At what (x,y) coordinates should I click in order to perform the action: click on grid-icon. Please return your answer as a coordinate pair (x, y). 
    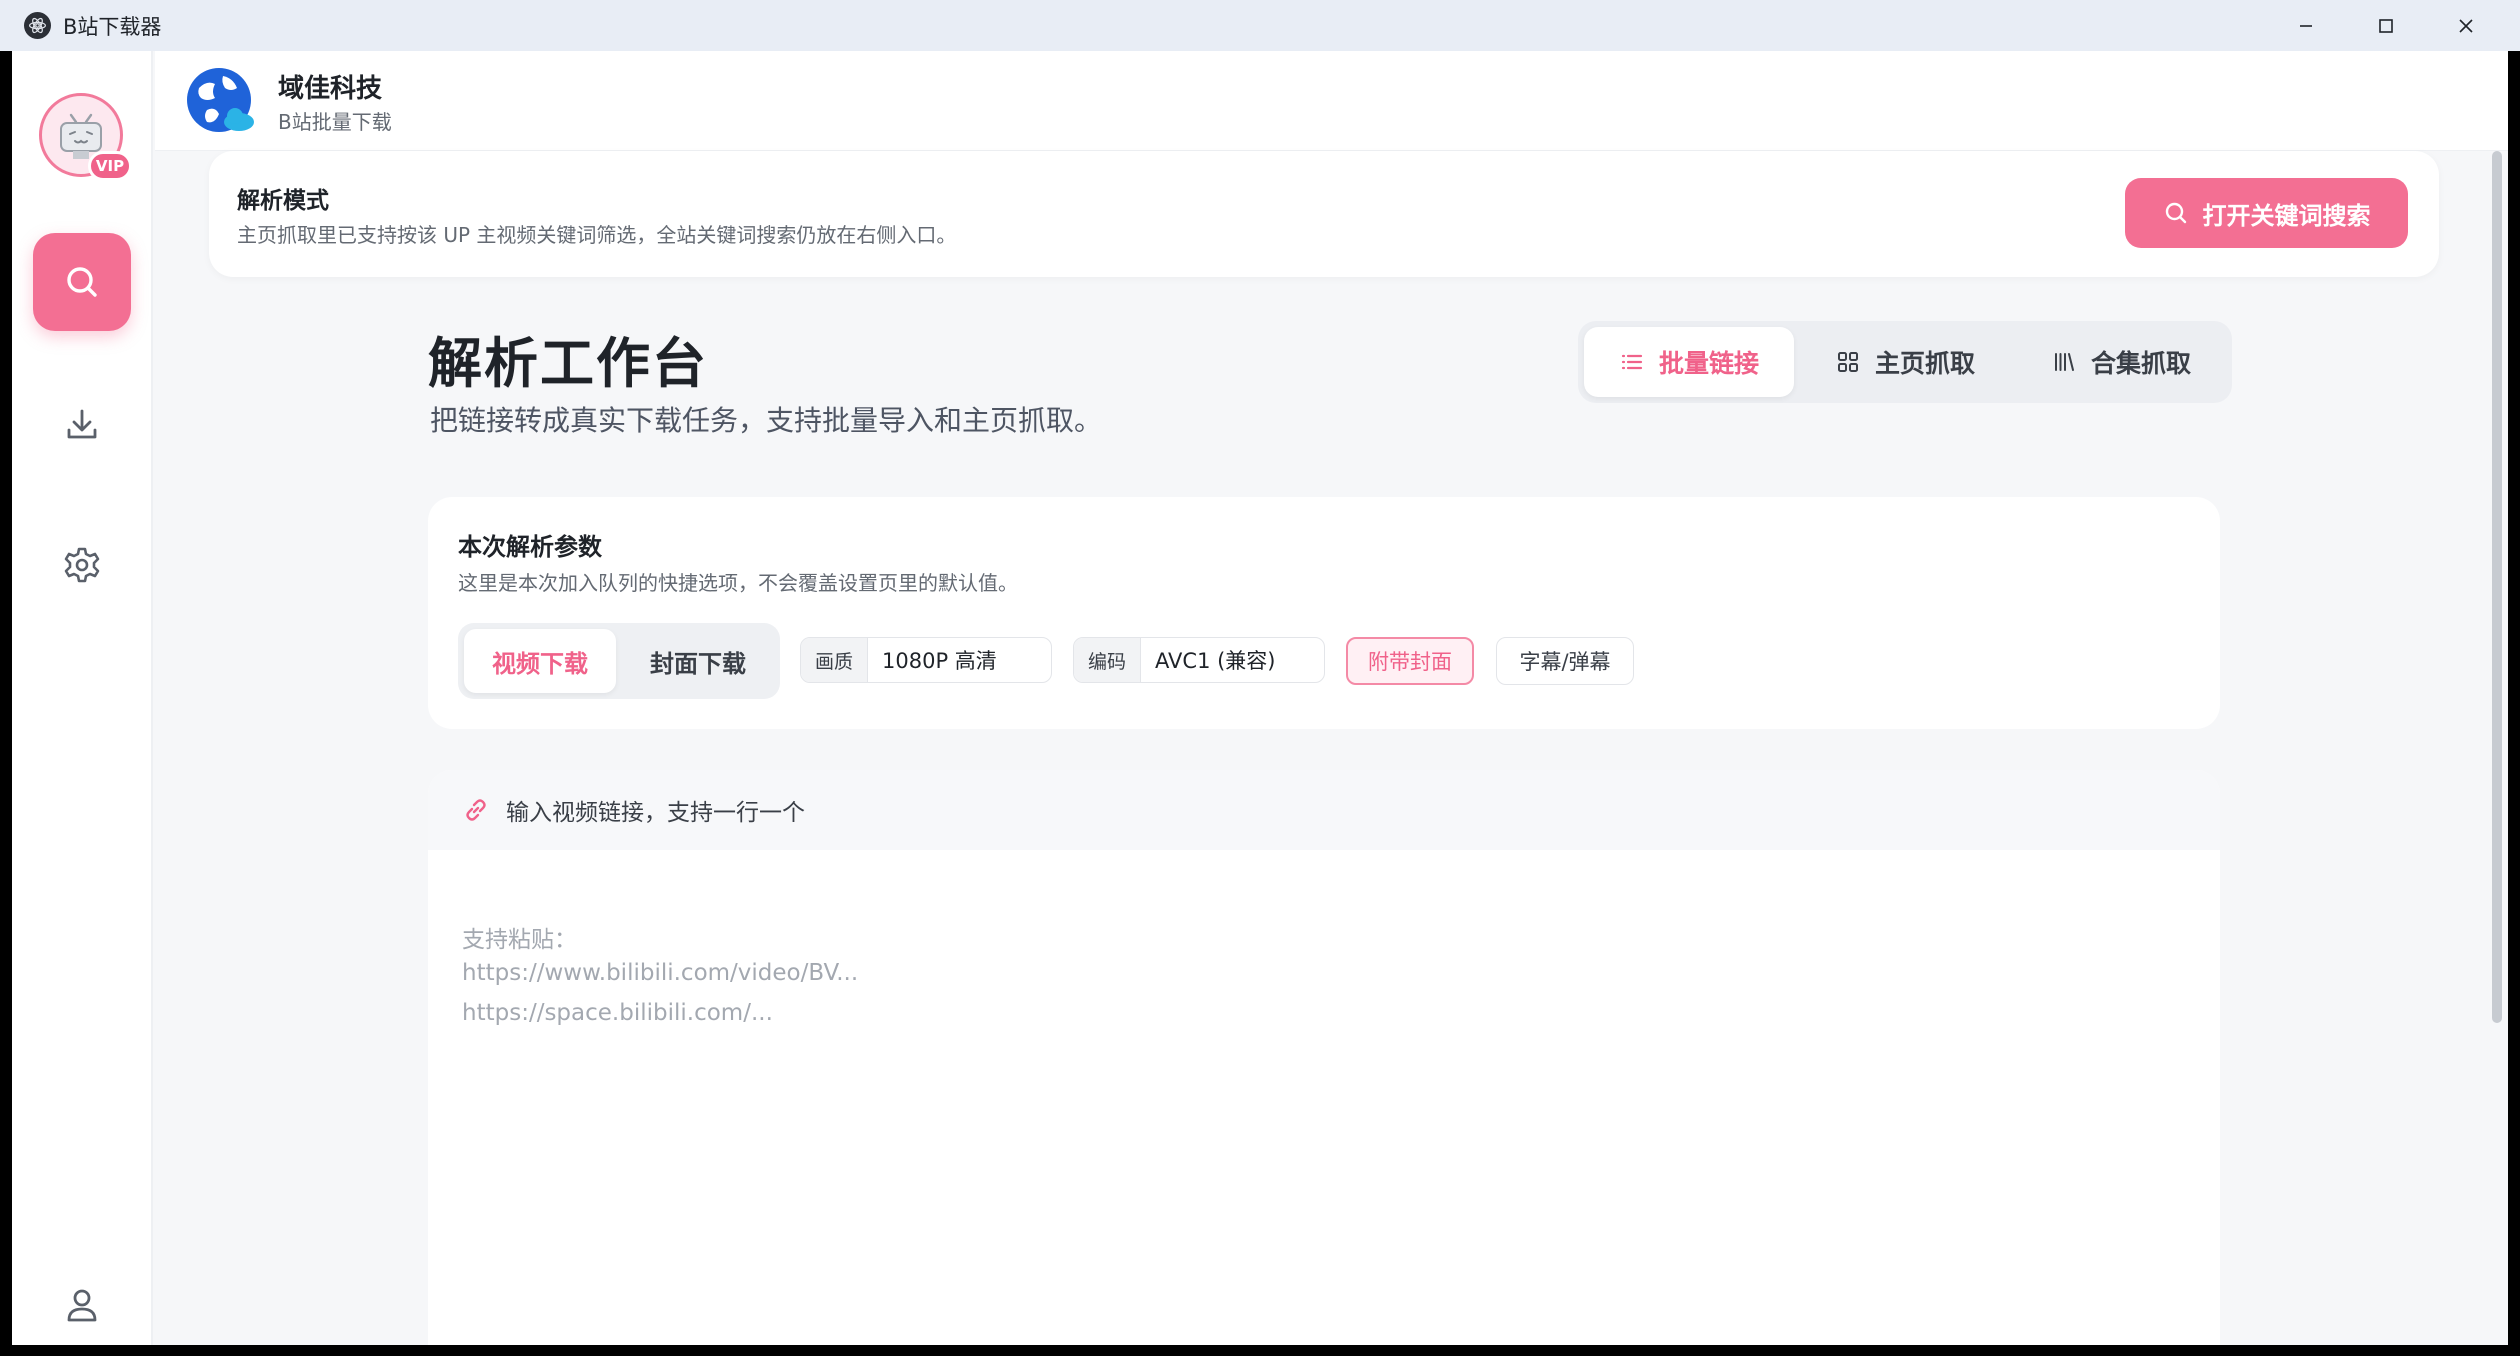
    Looking at the image, I should click on (1847, 362).